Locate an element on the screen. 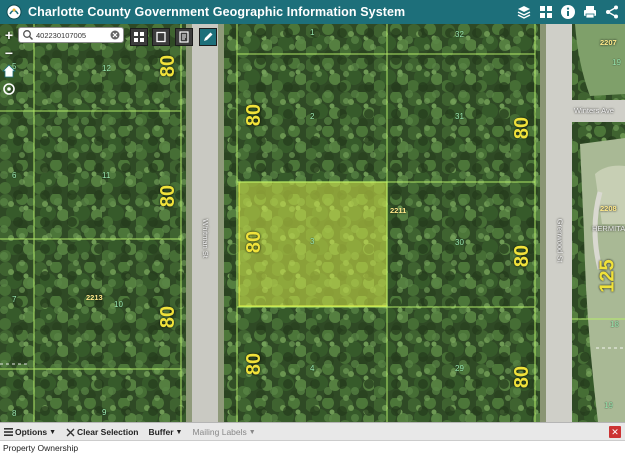 The image size is (625, 453). notes-icon is located at coordinates (184, 37).